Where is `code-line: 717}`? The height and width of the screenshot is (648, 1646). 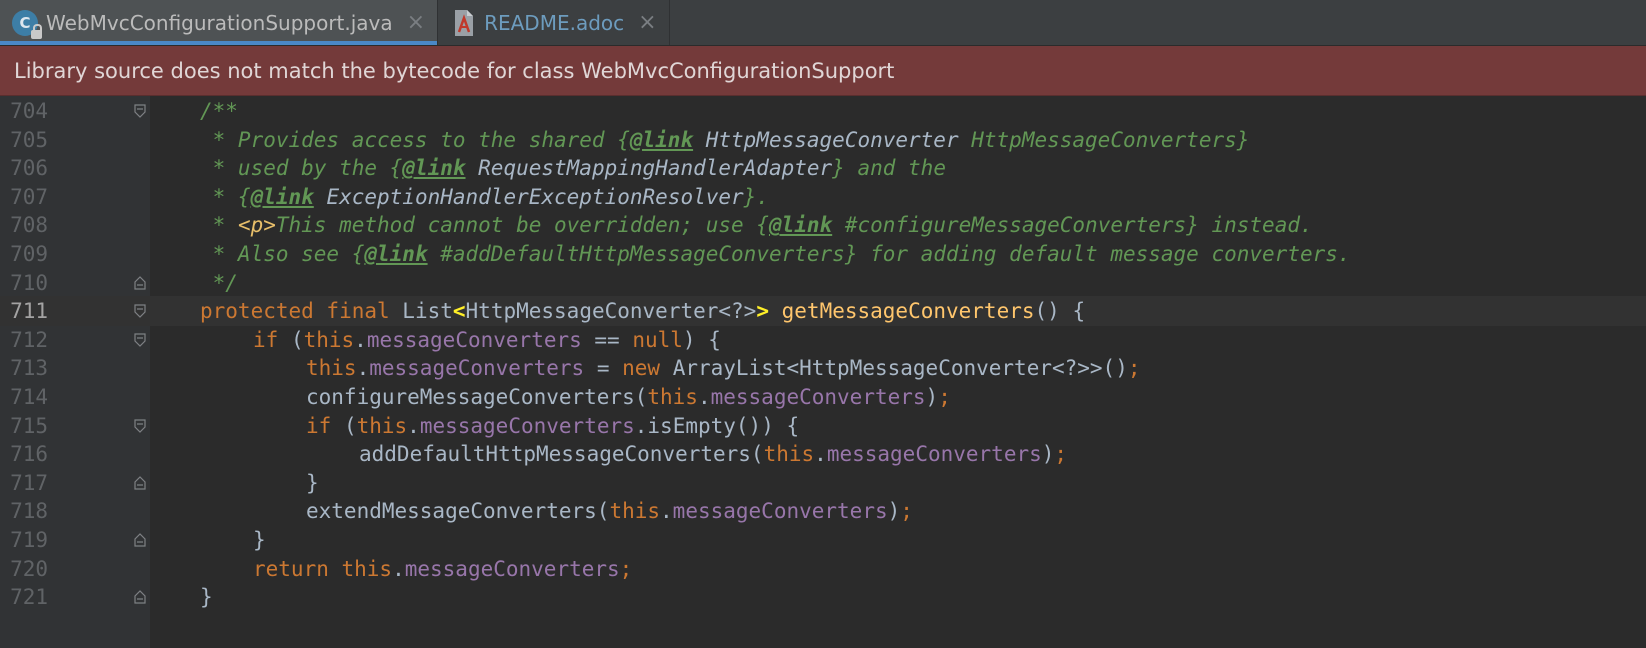
code-line: 717} is located at coordinates (823, 483).